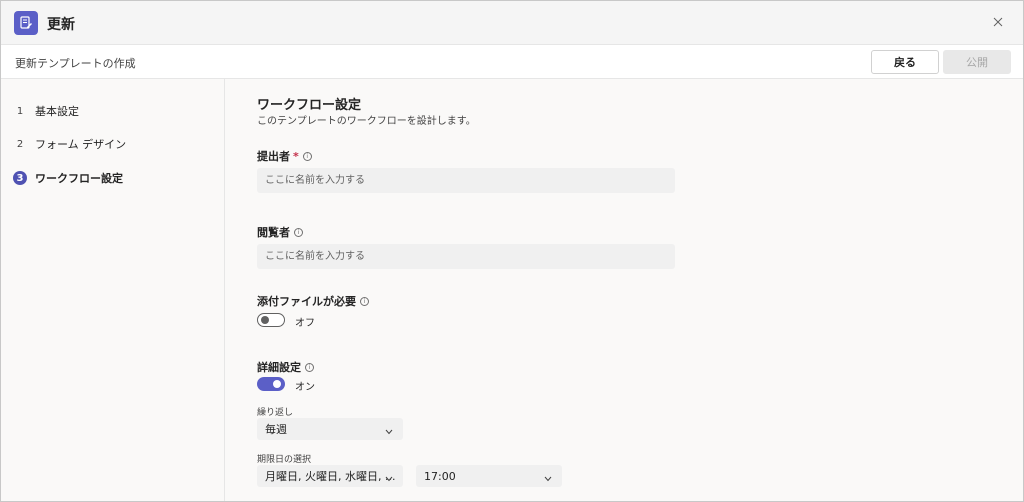  What do you see at coordinates (306, 301) in the screenshot?
I see `attachment-label-text: 添付ファイルが必要` at bounding box center [306, 301].